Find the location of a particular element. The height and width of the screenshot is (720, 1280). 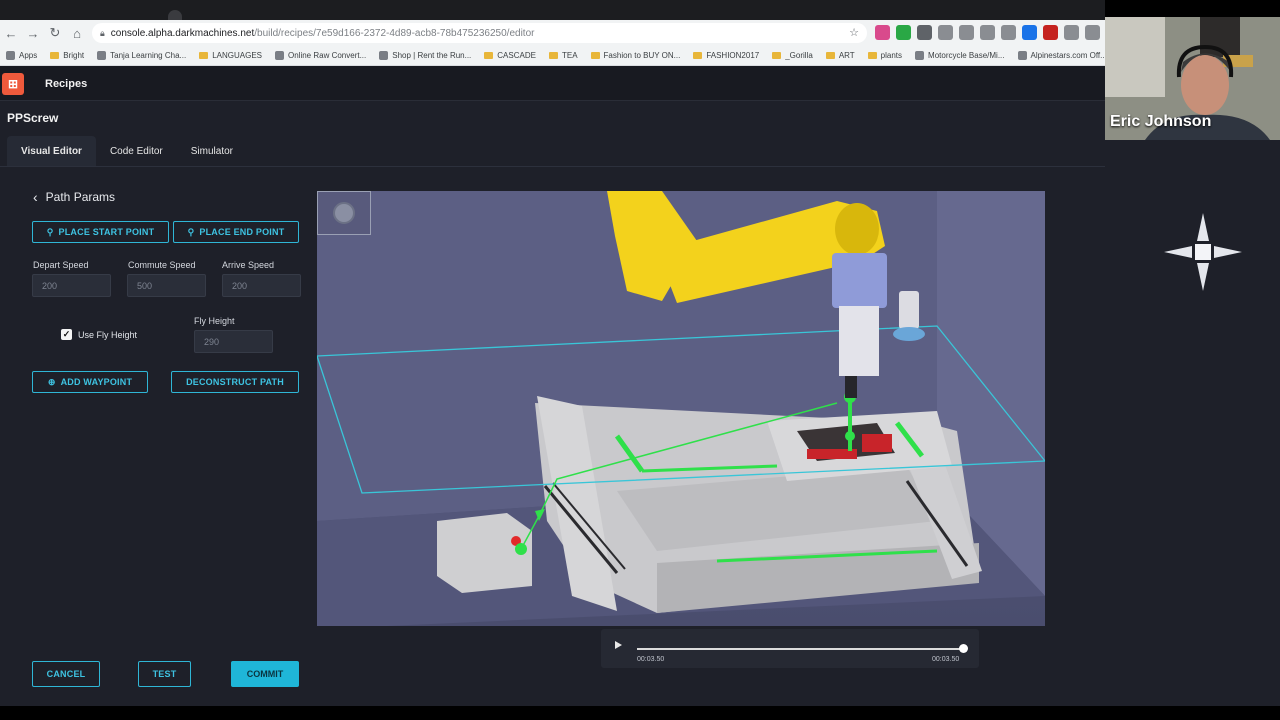

place-end-point-button: ⚲ PLACE END POINT is located at coordinates (236, 232).